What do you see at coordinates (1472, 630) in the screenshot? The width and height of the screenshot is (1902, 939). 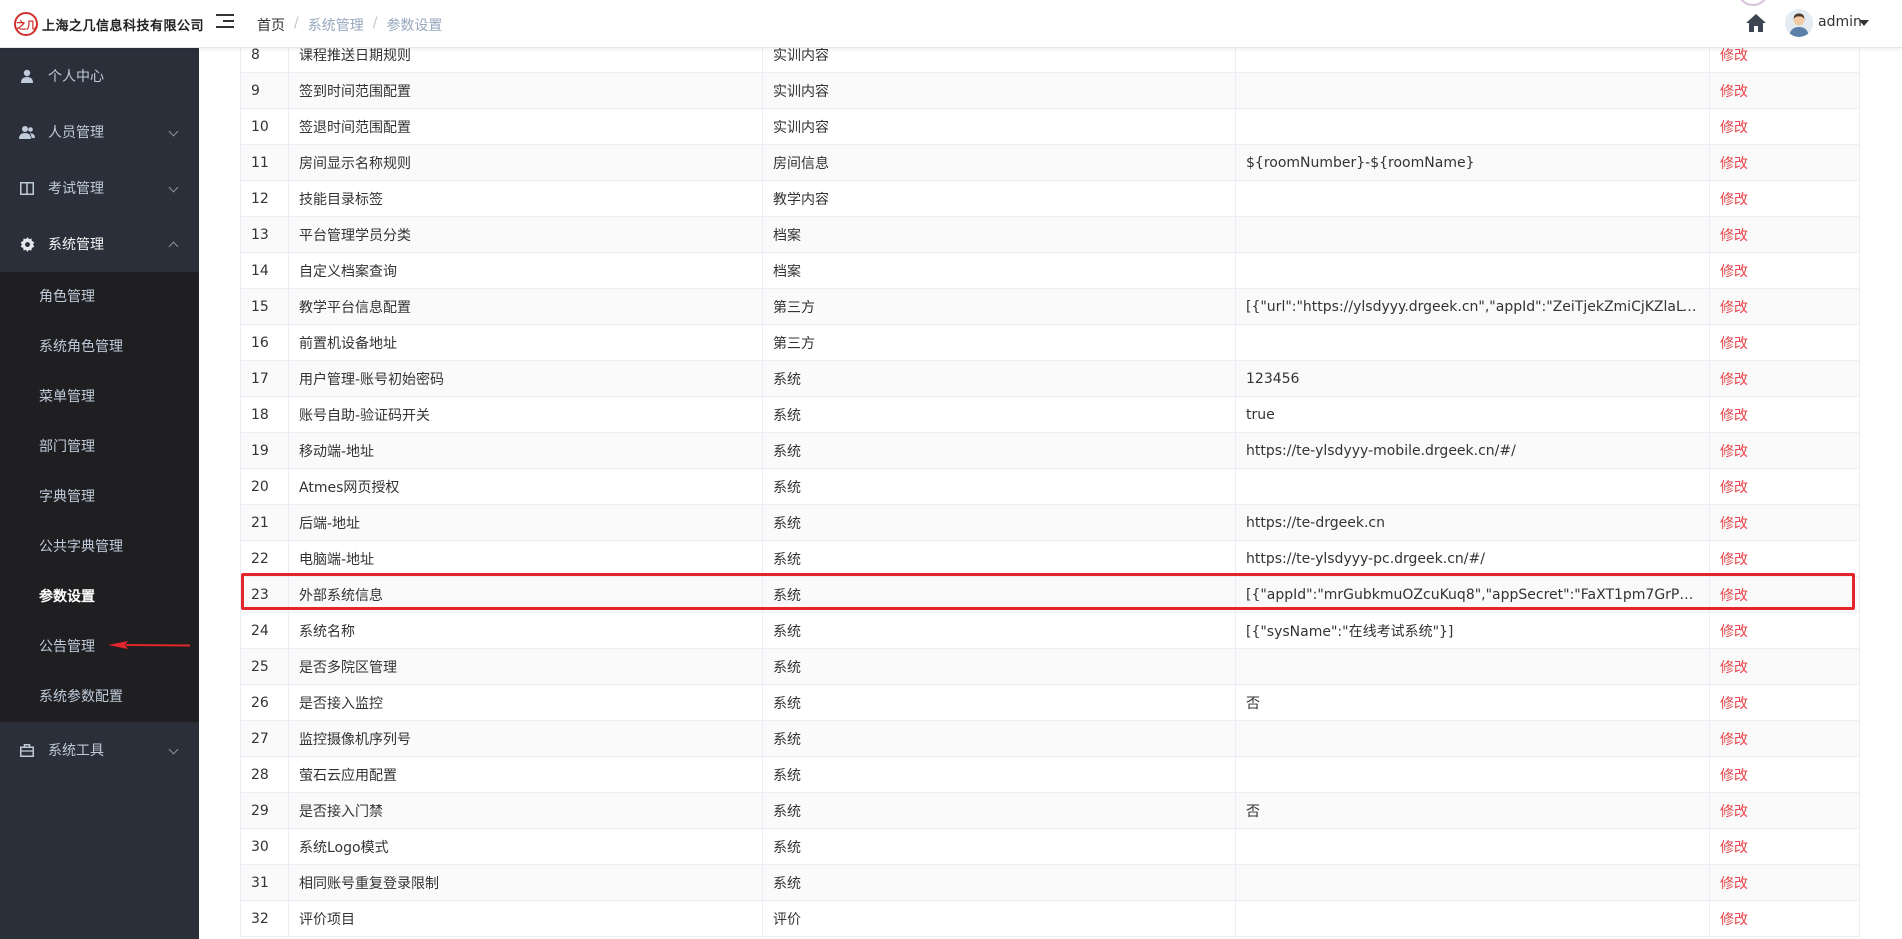 I see `row-value: [{"sysName":"在线考试系统"}]` at bounding box center [1472, 630].